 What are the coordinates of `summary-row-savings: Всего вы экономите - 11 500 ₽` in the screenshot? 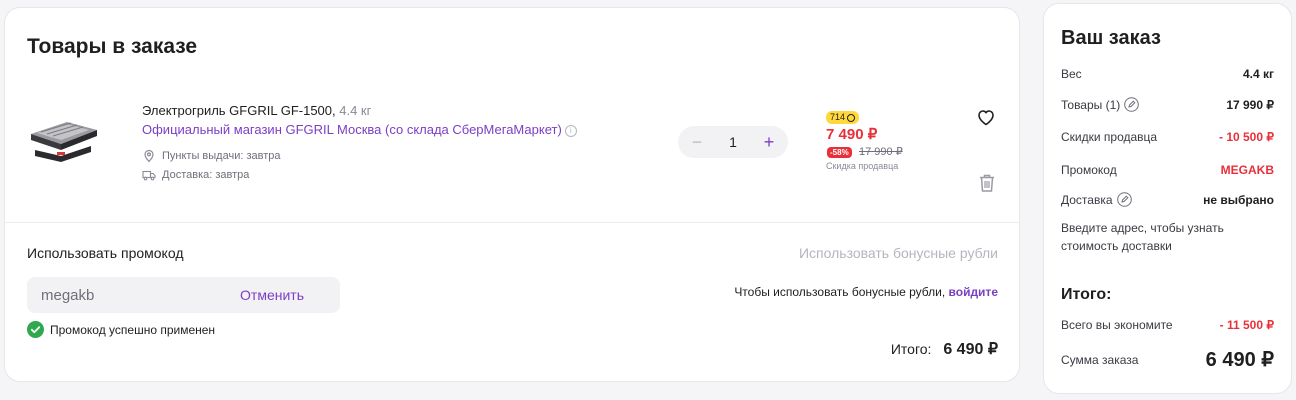 It's located at (1167, 325).